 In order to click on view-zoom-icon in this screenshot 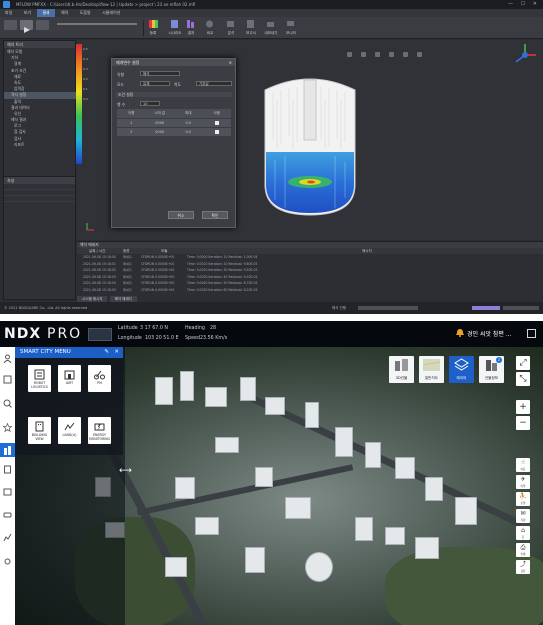, I will do `click(419, 54)`.